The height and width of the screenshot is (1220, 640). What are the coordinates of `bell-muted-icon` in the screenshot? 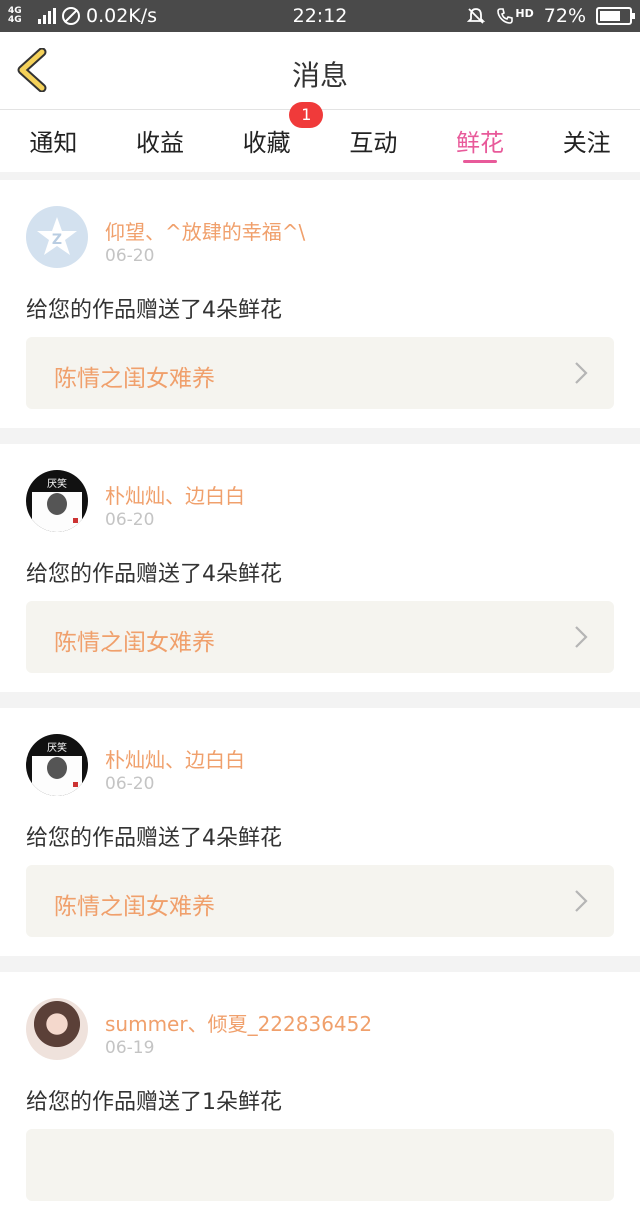 It's located at (476, 16).